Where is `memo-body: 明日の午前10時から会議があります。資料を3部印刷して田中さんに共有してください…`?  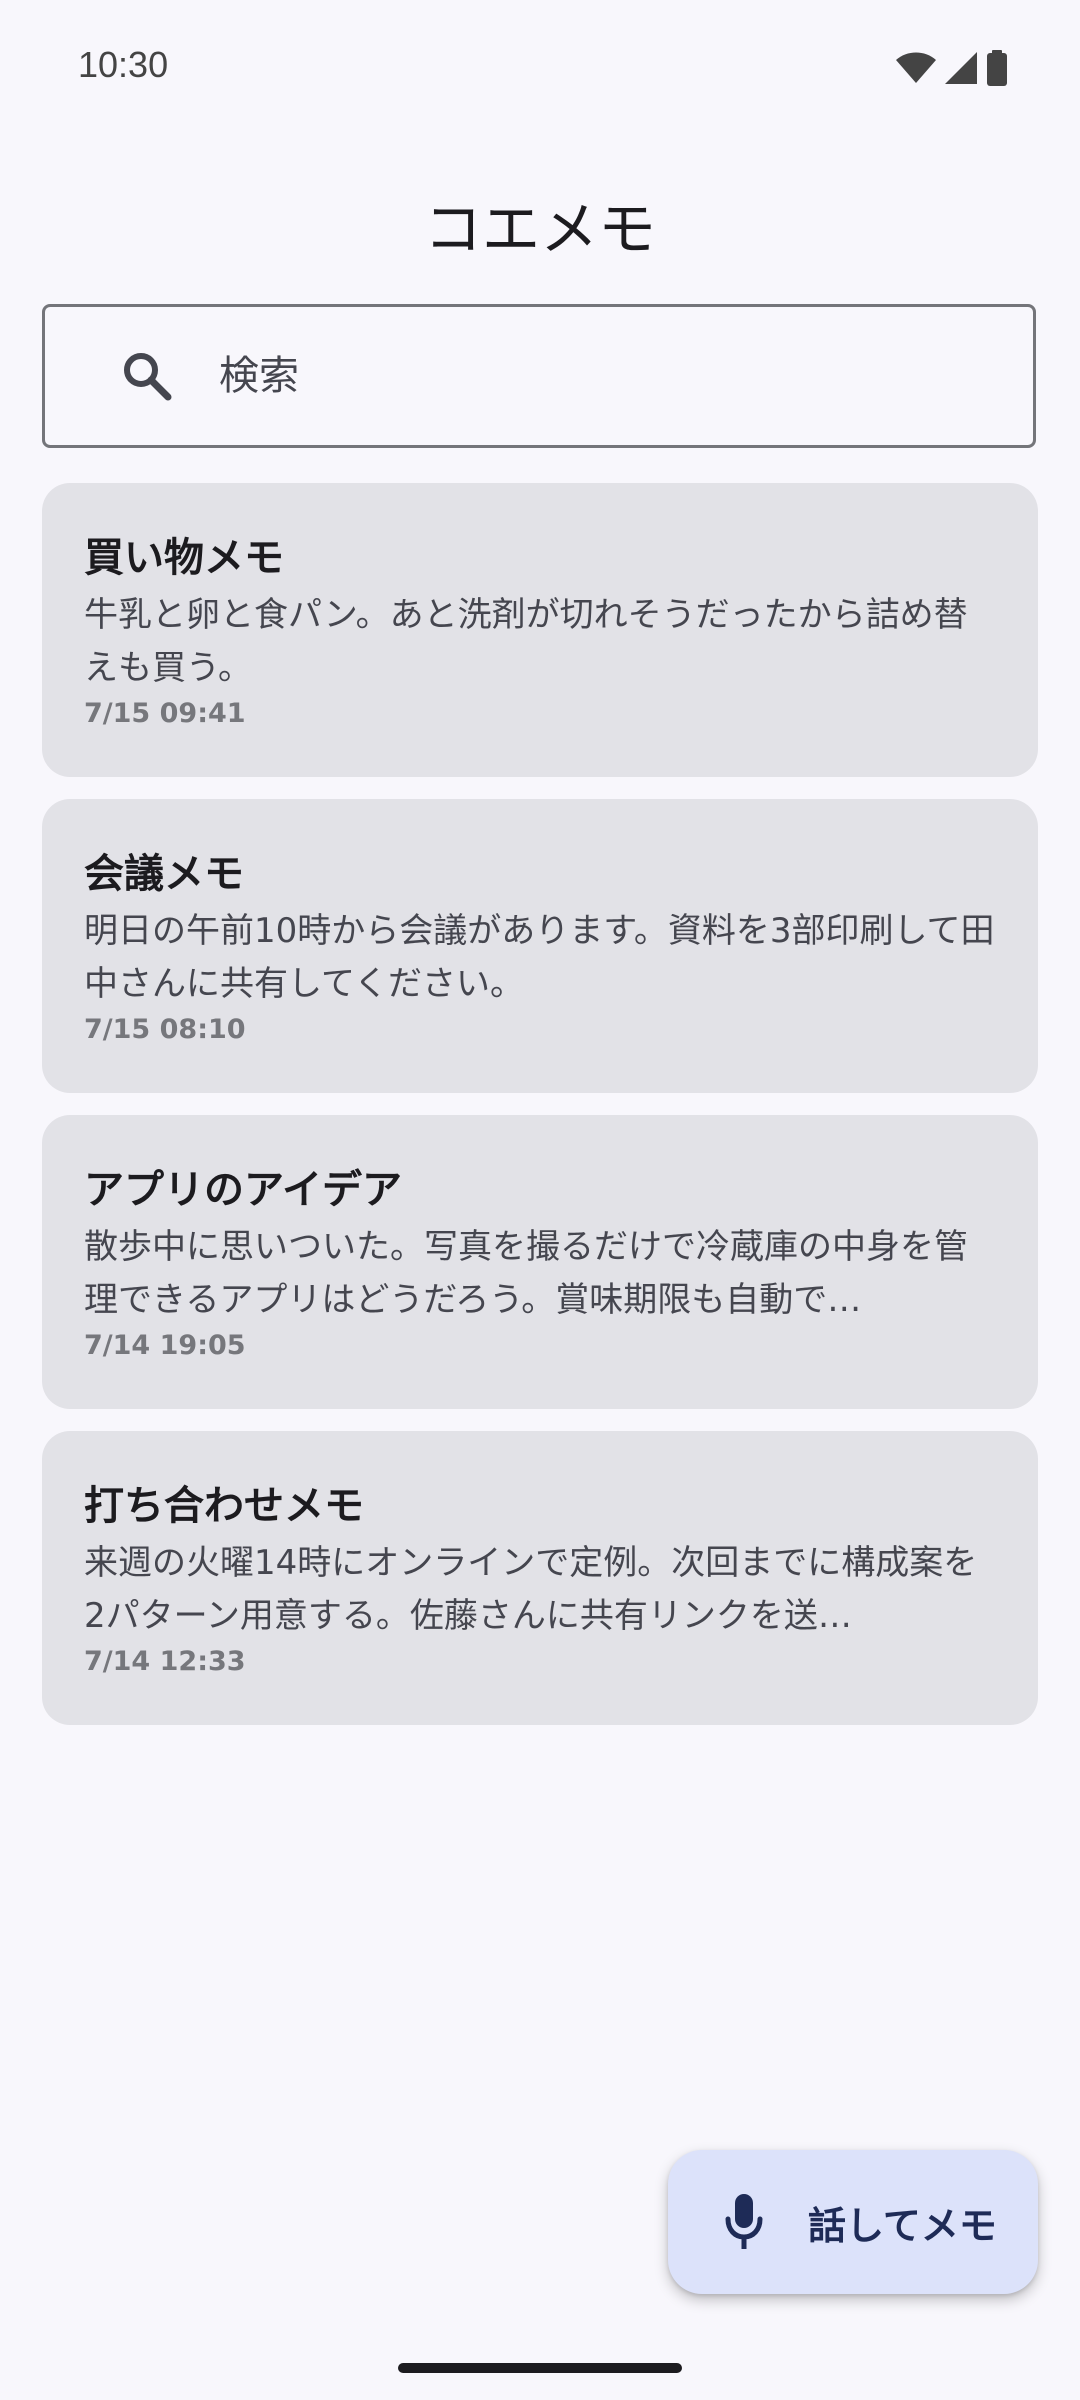
memo-body: 明日の午前10時から会議があります。資料を3部印刷して田中さんに共有してください… is located at coordinates (539, 957).